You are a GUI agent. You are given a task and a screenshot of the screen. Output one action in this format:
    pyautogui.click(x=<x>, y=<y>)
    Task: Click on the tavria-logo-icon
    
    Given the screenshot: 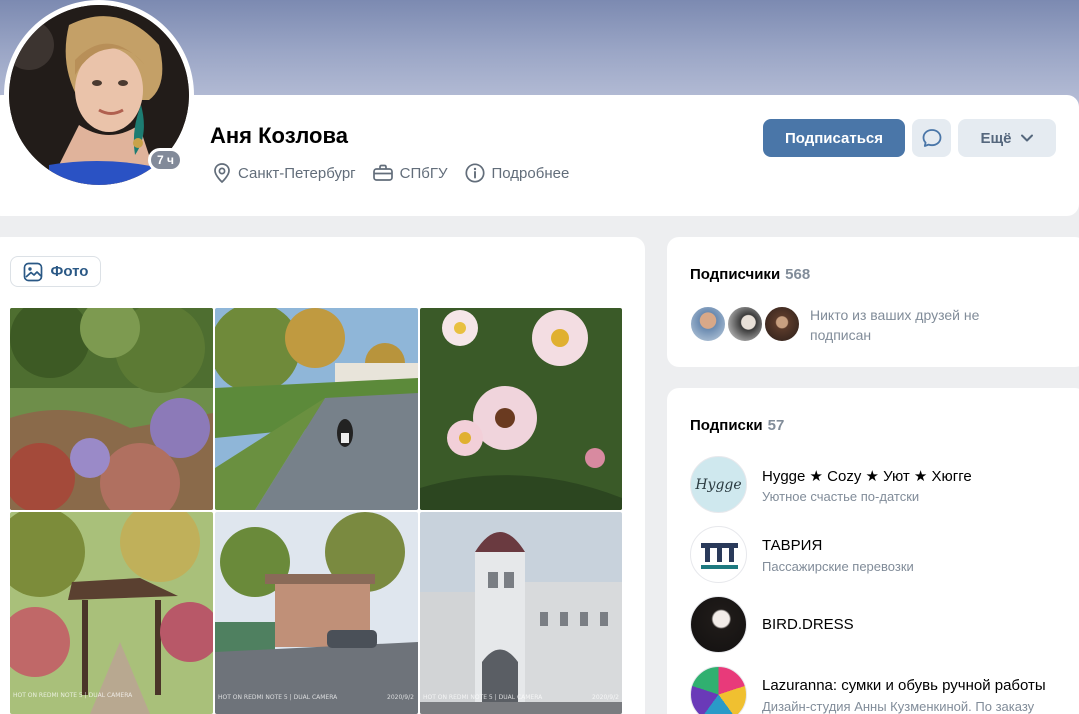 What is the action you would take?
    pyautogui.click(x=719, y=556)
    